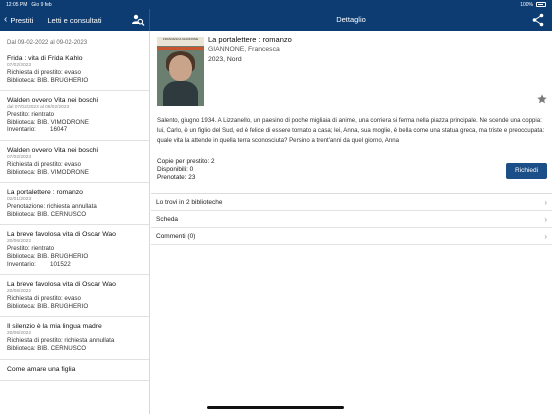  What do you see at coordinates (6, 19) in the screenshot?
I see `chevron-left-icon: ‹` at bounding box center [6, 19].